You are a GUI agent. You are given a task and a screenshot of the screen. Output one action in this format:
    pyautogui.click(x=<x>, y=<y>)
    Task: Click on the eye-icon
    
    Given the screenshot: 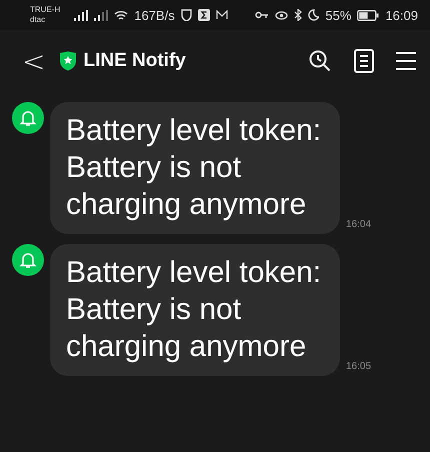 What is the action you would take?
    pyautogui.click(x=281, y=15)
    